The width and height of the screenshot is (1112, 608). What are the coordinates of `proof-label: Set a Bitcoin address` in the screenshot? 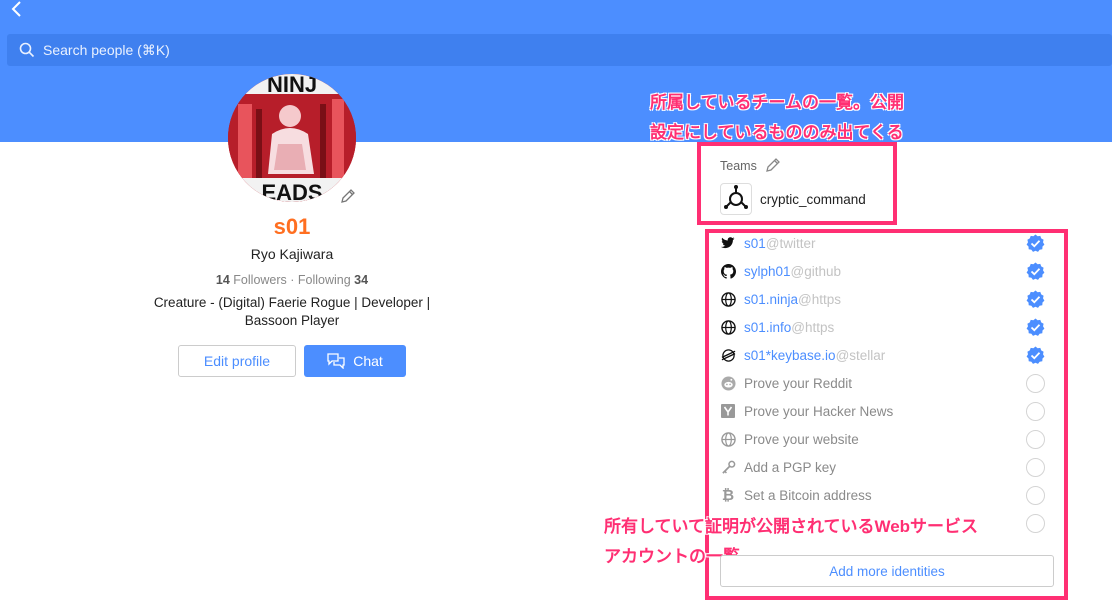 It's located at (808, 495).